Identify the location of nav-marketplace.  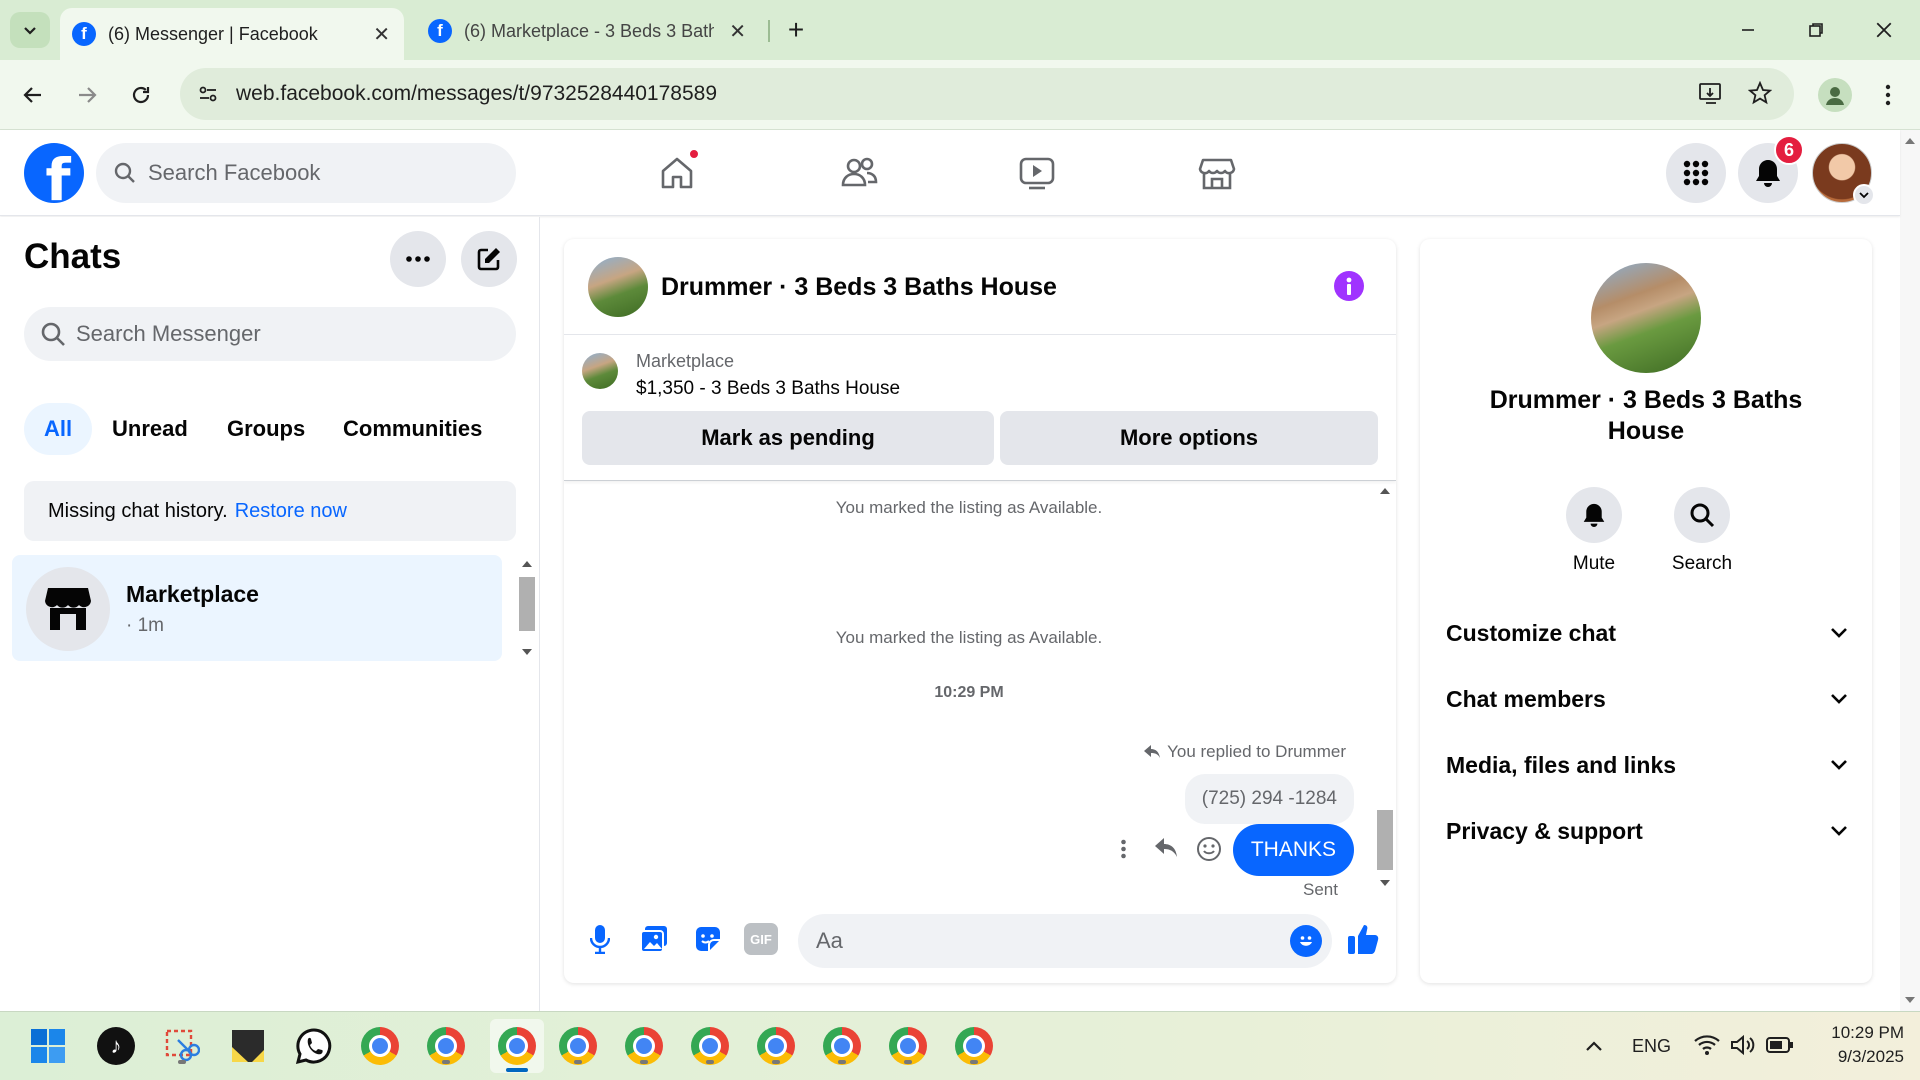
(1217, 173).